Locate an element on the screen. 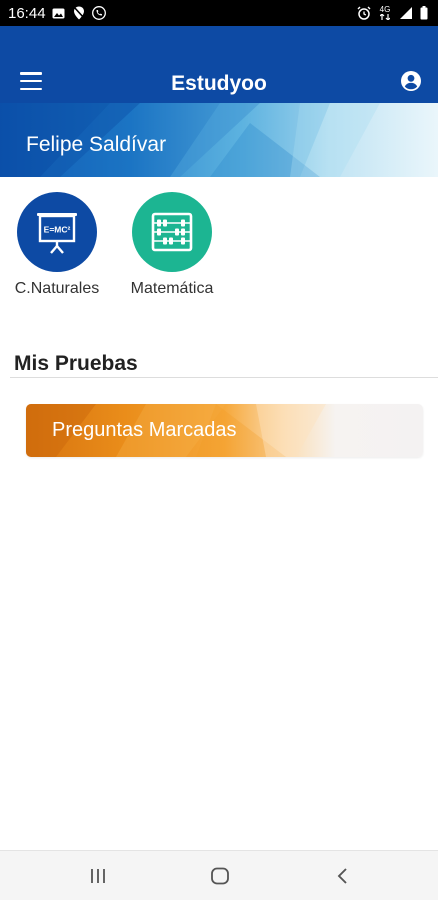  abacus-icon is located at coordinates (172, 232).